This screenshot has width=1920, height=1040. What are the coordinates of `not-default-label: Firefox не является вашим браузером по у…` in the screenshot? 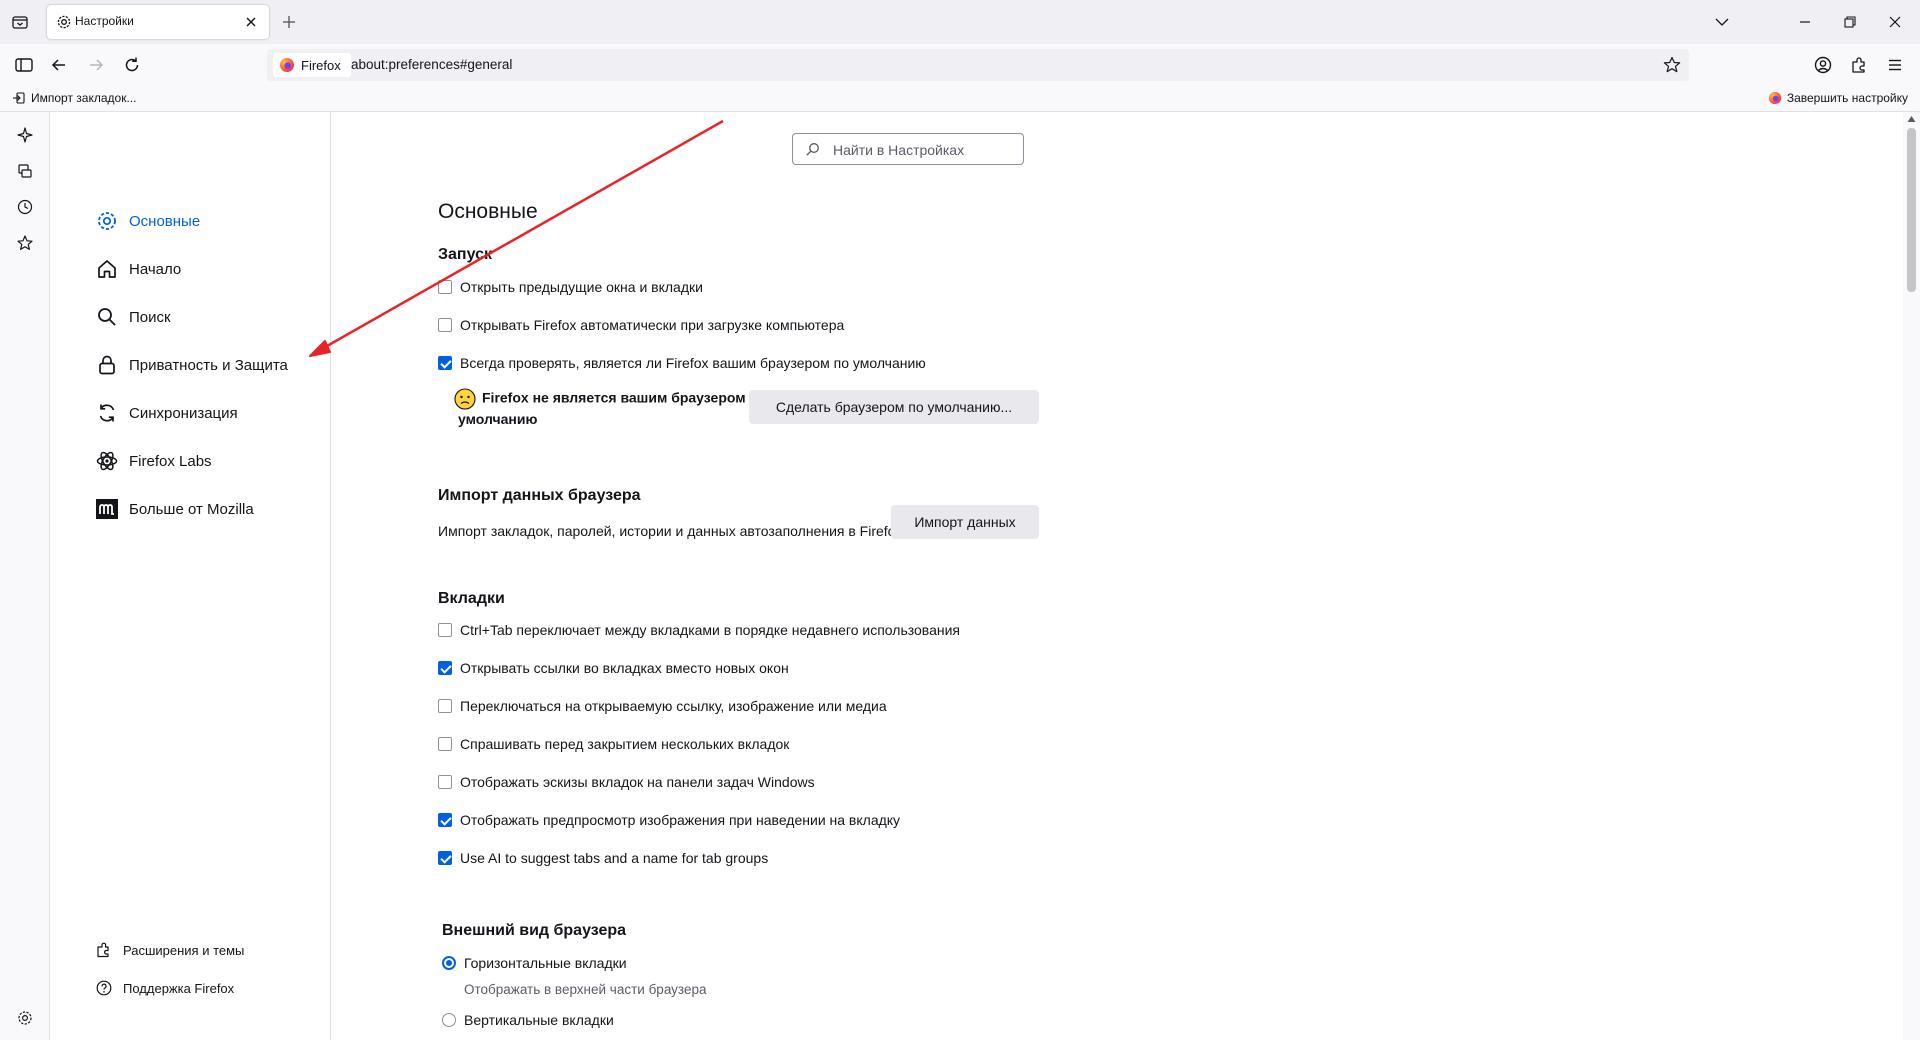 It's located at (612, 408).